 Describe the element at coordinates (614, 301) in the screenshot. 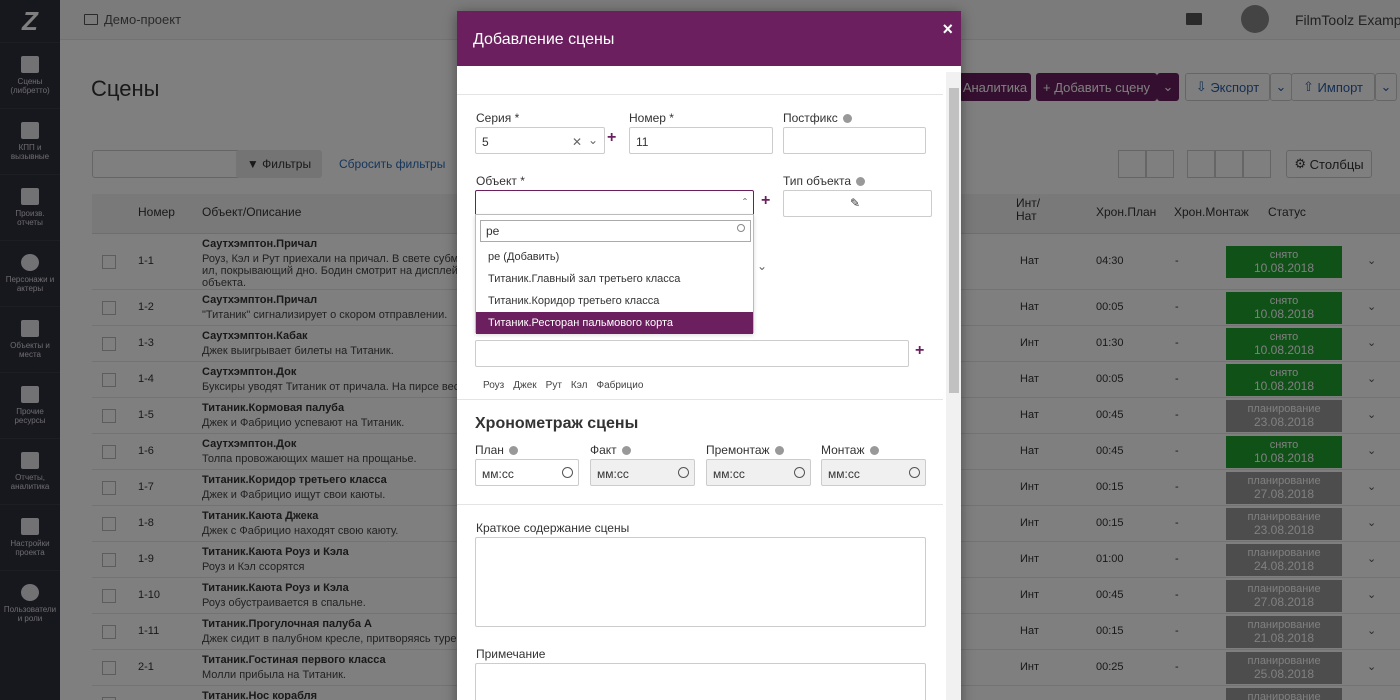

I see `dropdown-option: Титаник.Коридор третьего класса` at that location.